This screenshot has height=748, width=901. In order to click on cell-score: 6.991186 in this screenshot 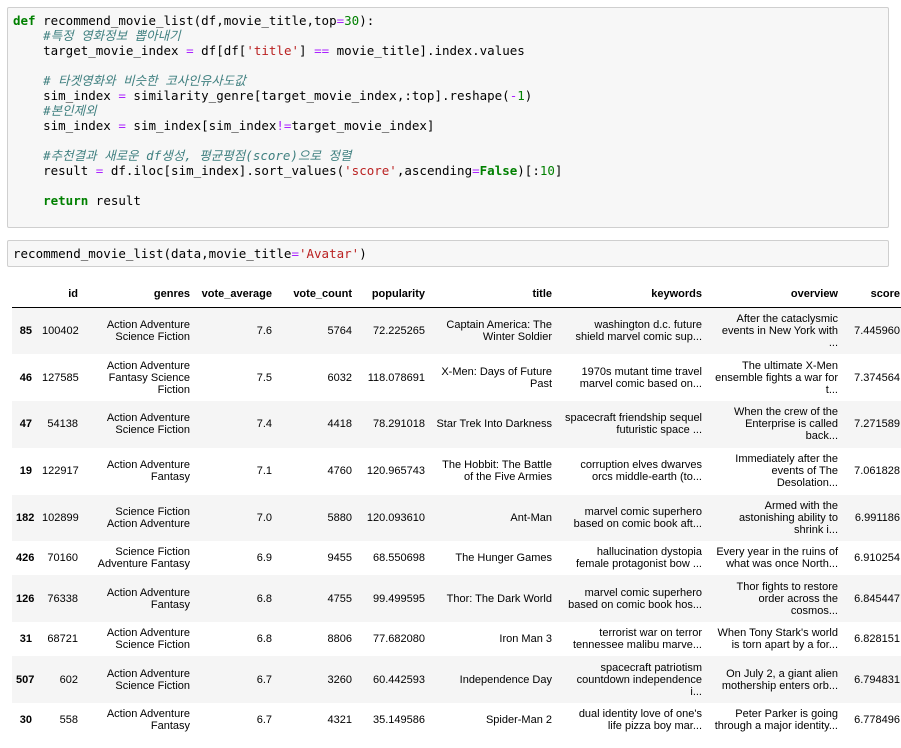, I will do `click(877, 518)`.